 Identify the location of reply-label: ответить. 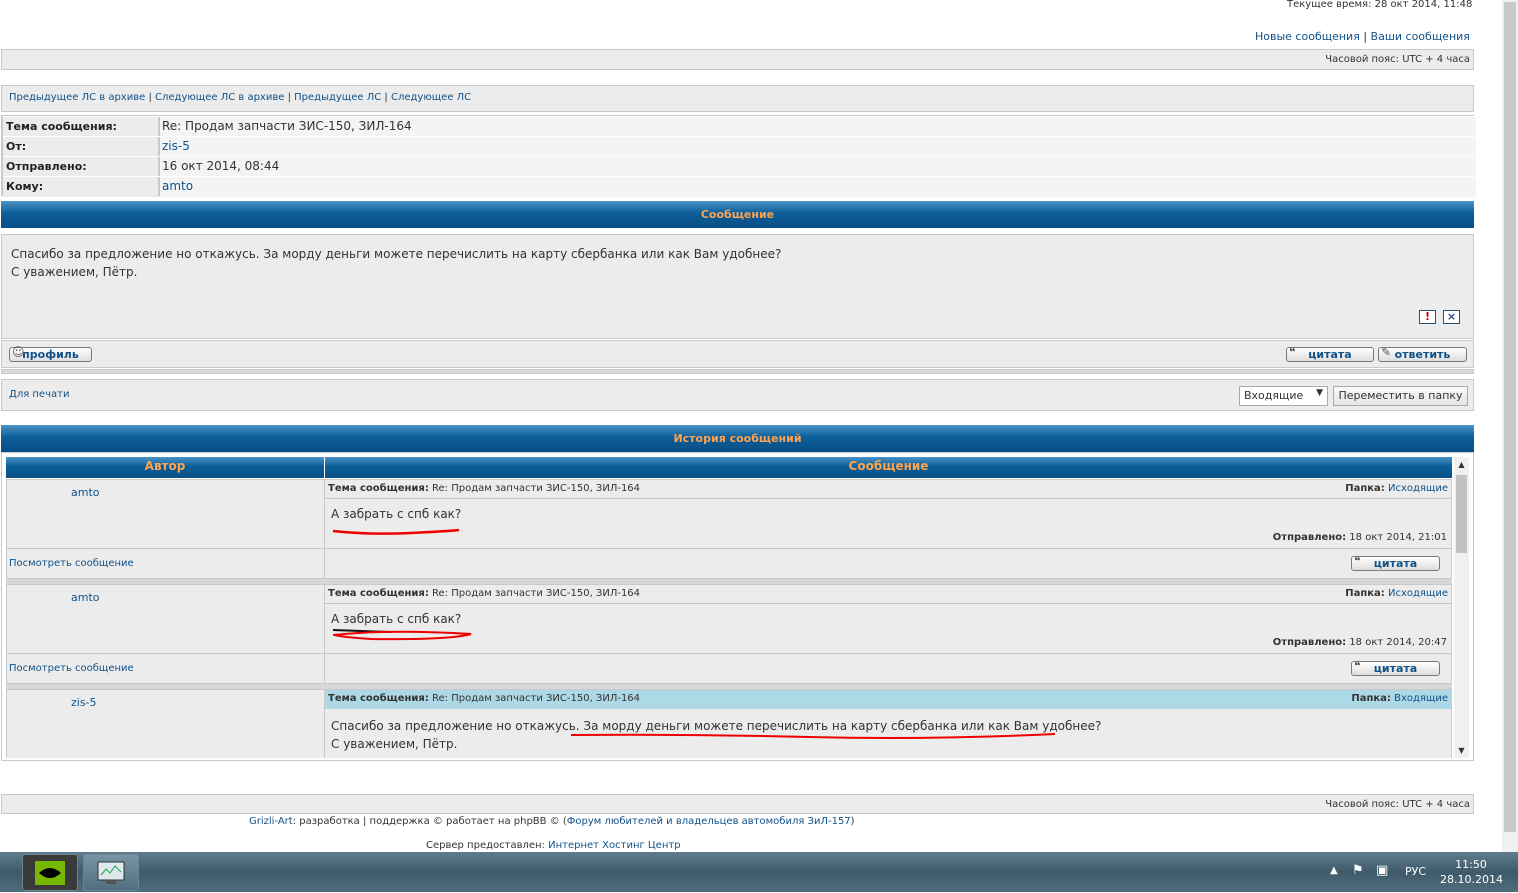
(1422, 354).